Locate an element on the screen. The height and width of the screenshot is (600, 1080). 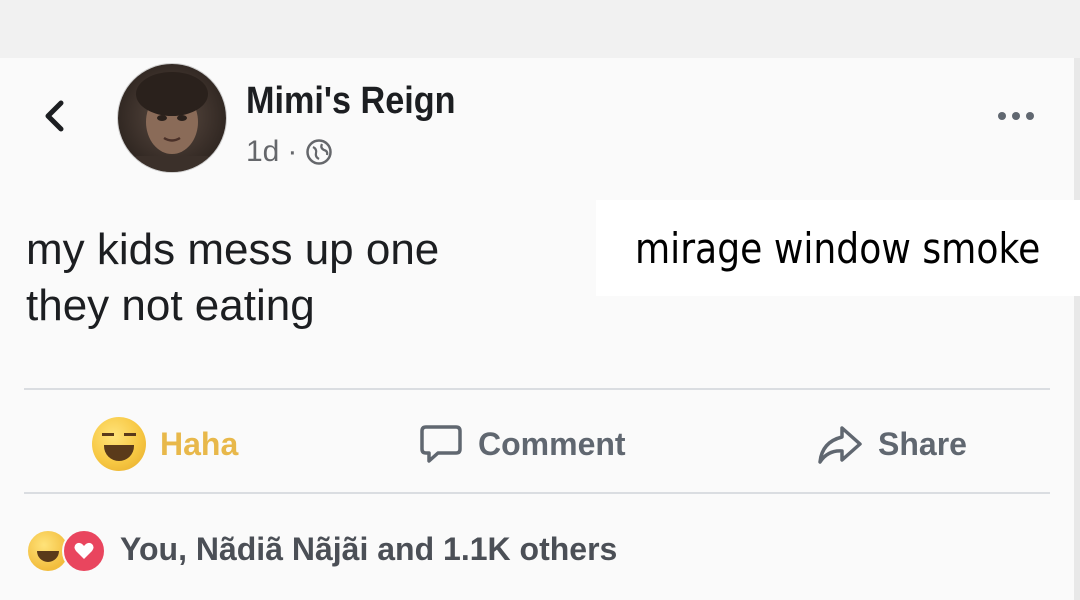
back-button is located at coordinates (54, 116).